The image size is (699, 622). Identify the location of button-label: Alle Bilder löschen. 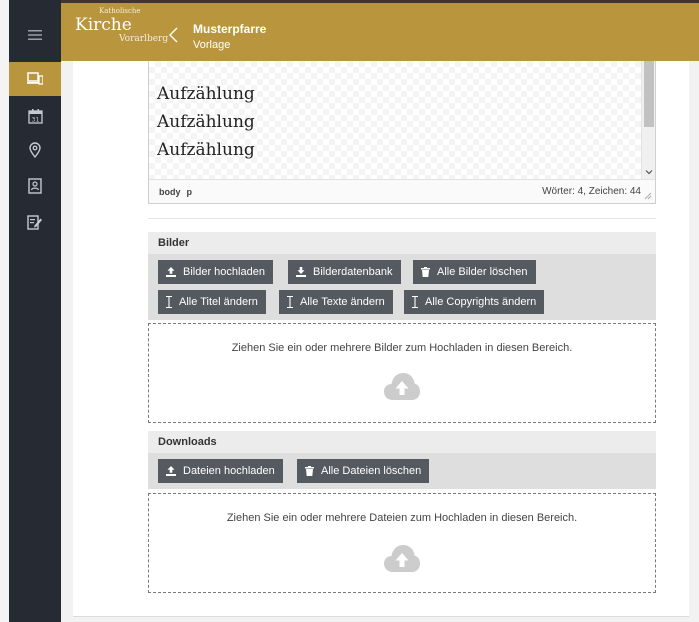
(482, 272).